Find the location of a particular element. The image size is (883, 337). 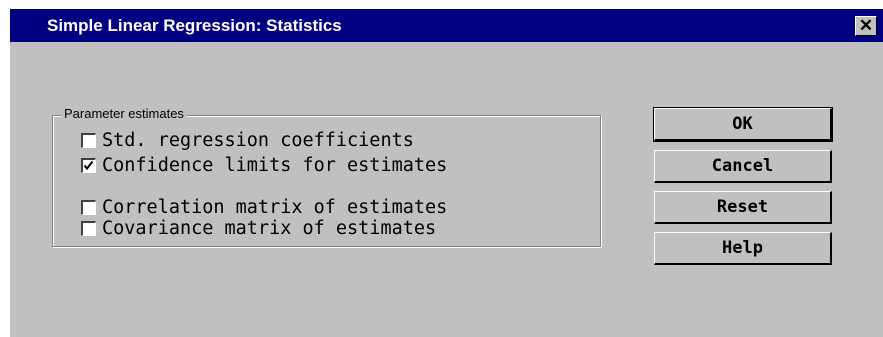

window-title: Simple Linear Regression: Statistics is located at coordinates (194, 25).